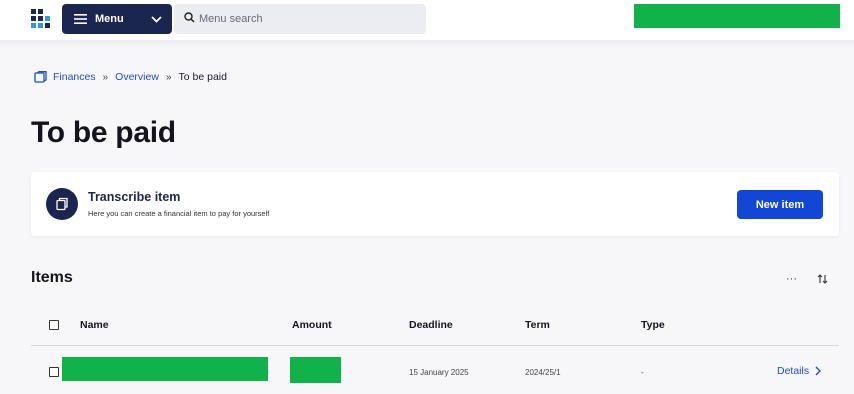  I want to click on details-link: Details, so click(799, 371).